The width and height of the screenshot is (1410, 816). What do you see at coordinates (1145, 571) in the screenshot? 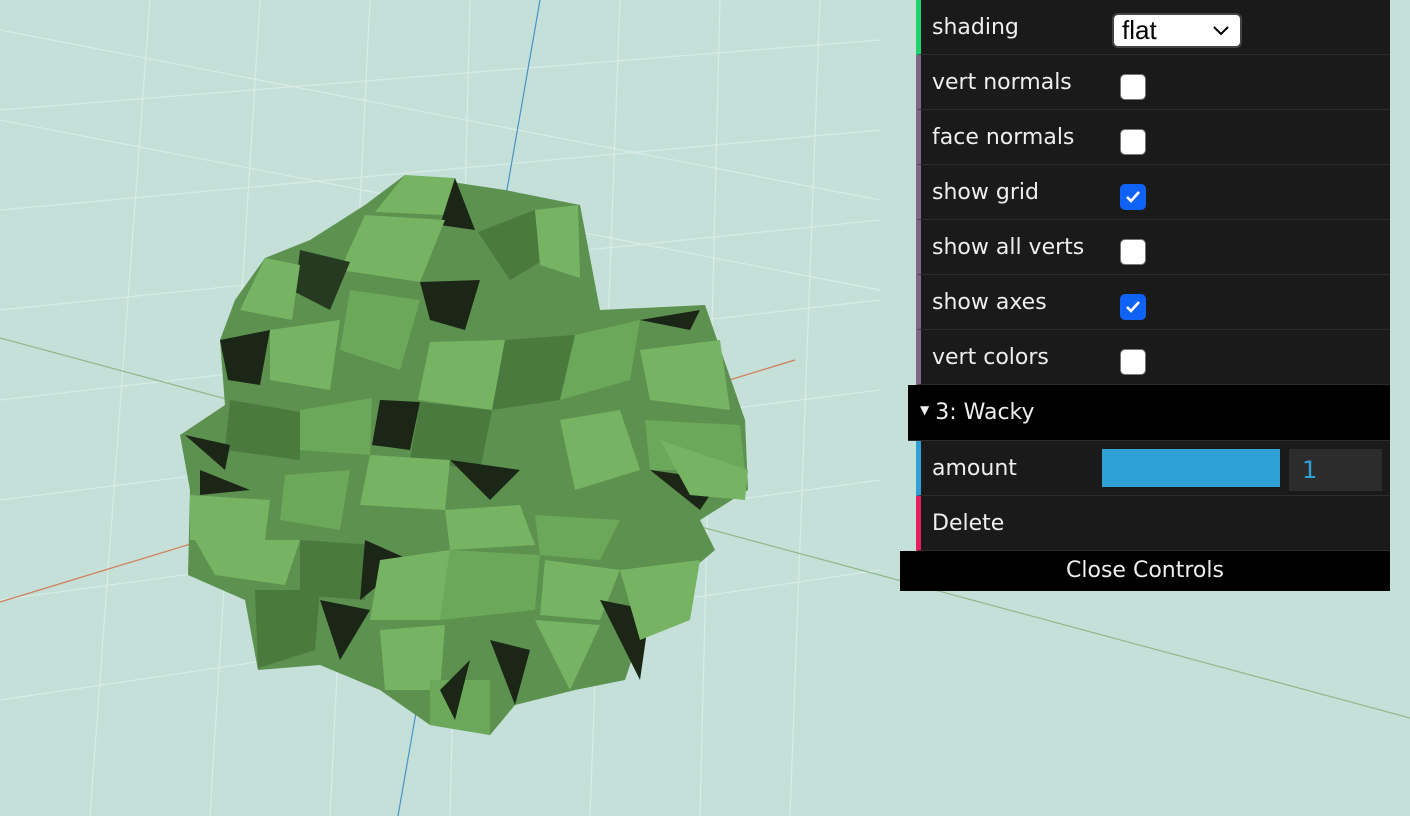
I see `close-controls-button: Close Controls` at bounding box center [1145, 571].